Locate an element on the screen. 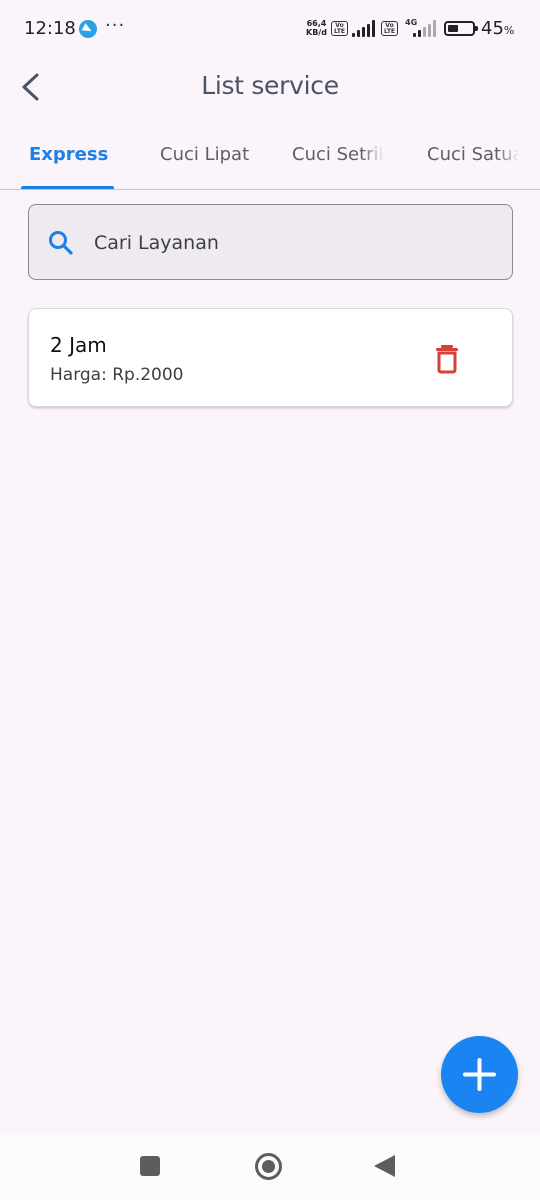 Image resolution: width=540 pixels, height=1200 pixels. tab-cuci-lipat: Cuci Lipat is located at coordinates (204, 154).